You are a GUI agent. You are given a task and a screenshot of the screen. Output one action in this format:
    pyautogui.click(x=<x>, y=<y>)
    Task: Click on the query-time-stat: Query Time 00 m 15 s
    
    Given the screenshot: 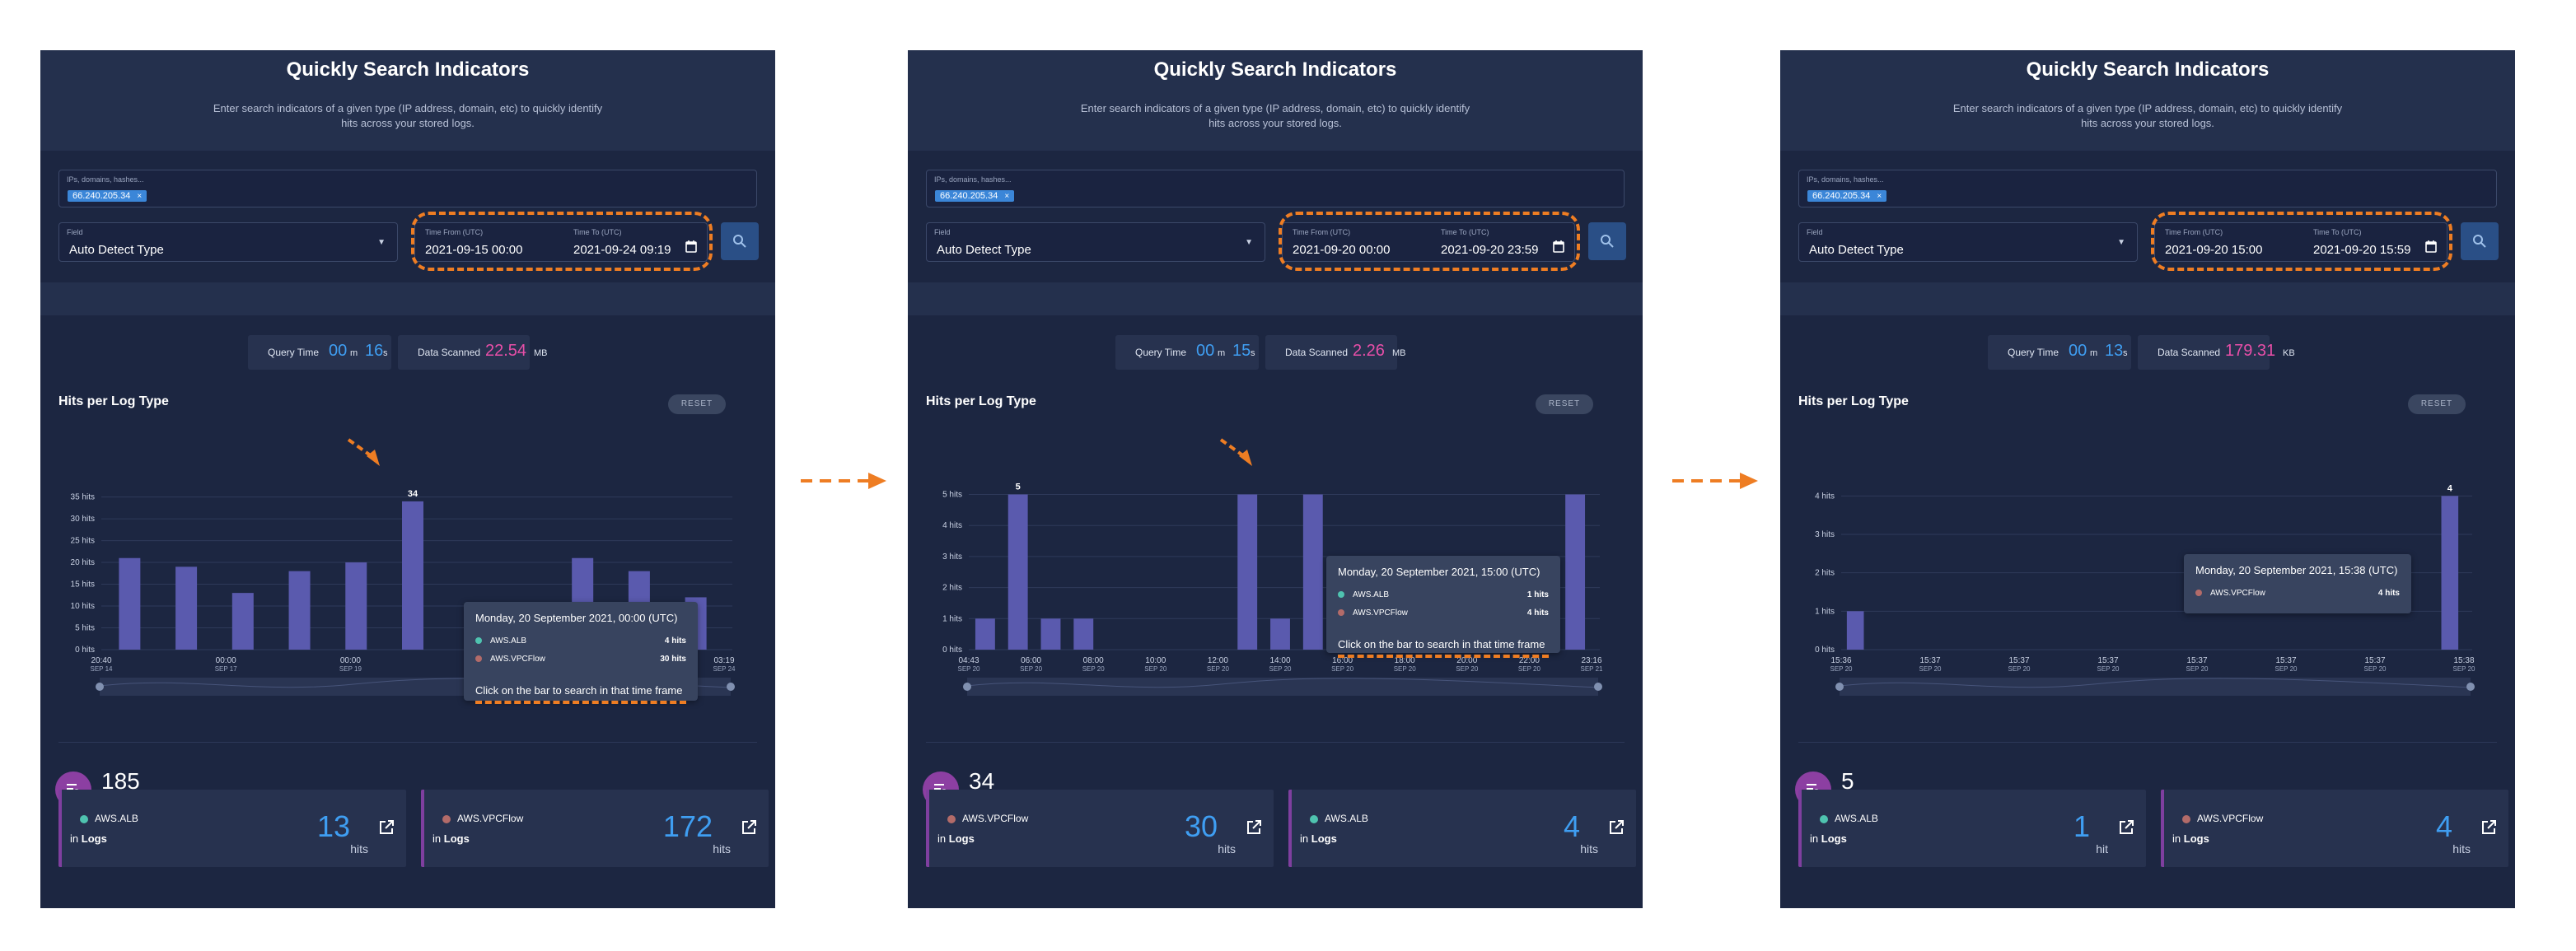 What is the action you would take?
    pyautogui.click(x=1187, y=352)
    